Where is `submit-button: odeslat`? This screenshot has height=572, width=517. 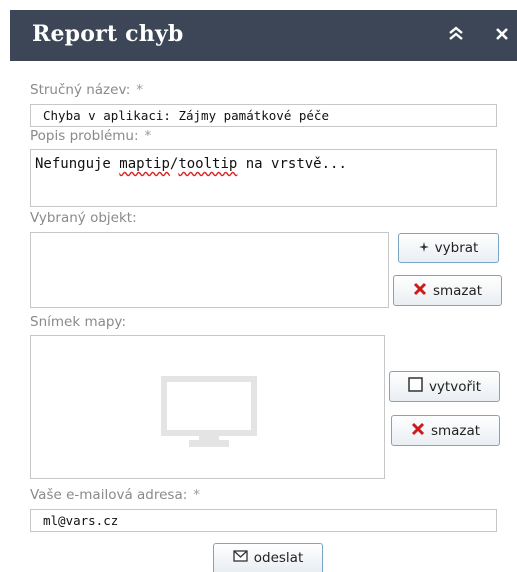
submit-button: odeslat is located at coordinates (268, 557).